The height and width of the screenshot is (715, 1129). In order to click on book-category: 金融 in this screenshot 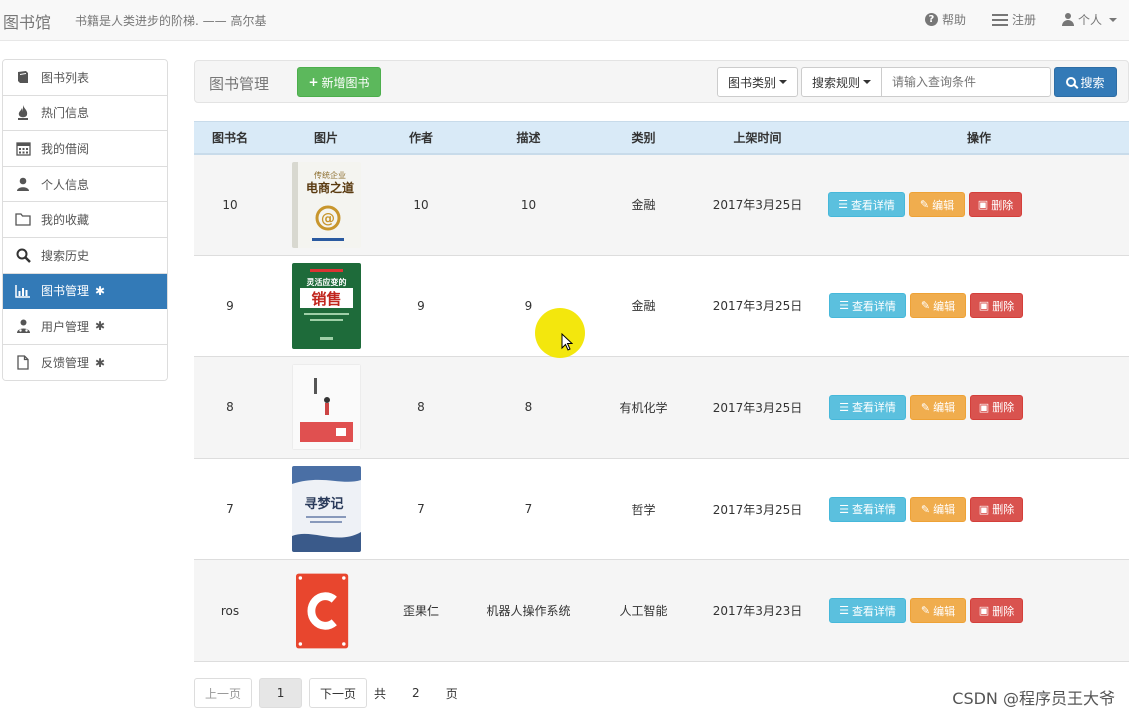, I will do `click(643, 306)`.